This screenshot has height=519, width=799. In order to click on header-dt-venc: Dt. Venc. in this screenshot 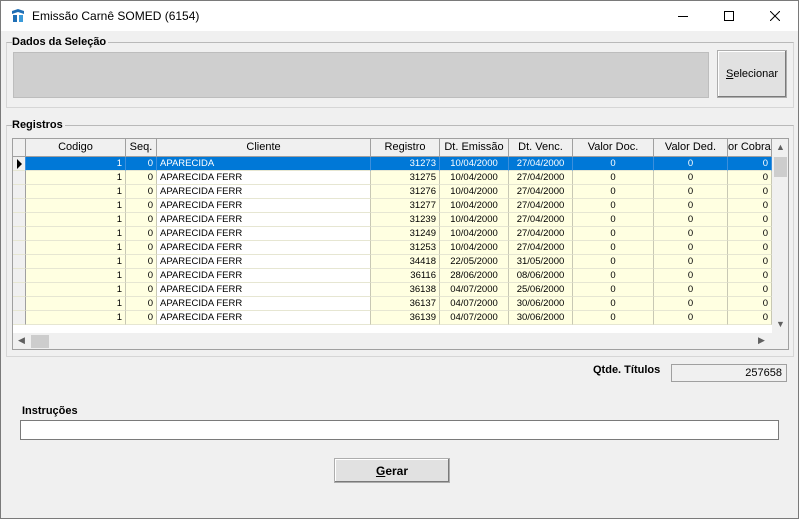, I will do `click(541, 148)`.